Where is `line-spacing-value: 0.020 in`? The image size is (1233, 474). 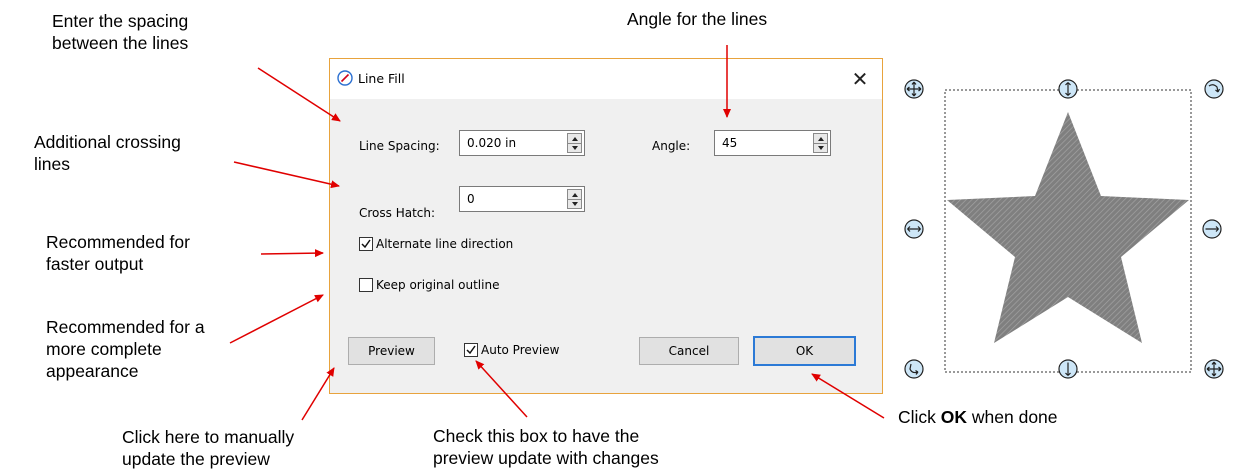
line-spacing-value: 0.020 in is located at coordinates (492, 143).